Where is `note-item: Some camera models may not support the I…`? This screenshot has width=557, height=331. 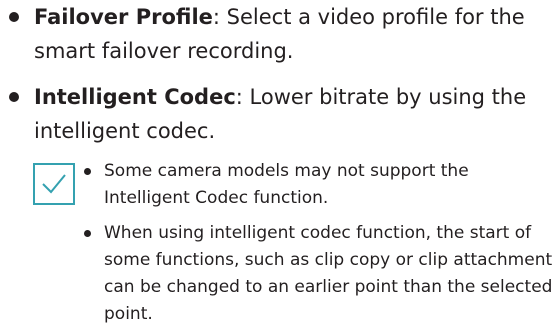 note-item: Some camera models may not support the I… is located at coordinates (318, 185).